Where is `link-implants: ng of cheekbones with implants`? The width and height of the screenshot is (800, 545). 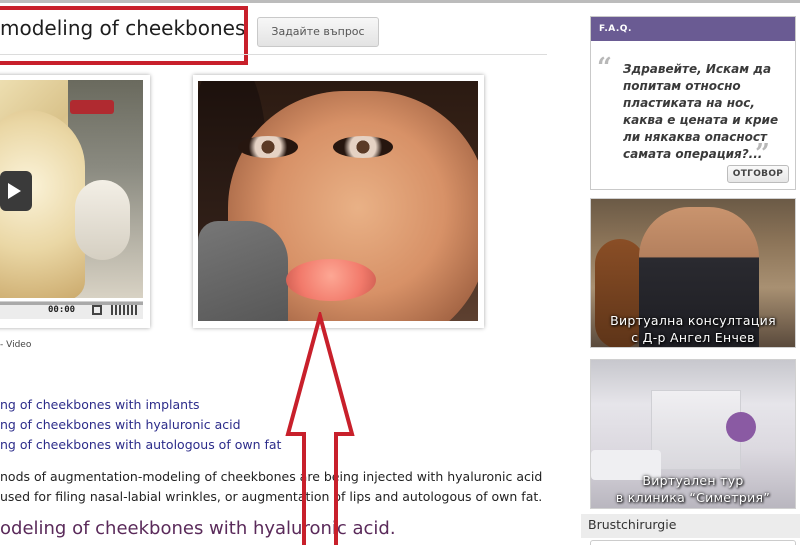 link-implants: ng of cheekbones with implants is located at coordinates (100, 404).